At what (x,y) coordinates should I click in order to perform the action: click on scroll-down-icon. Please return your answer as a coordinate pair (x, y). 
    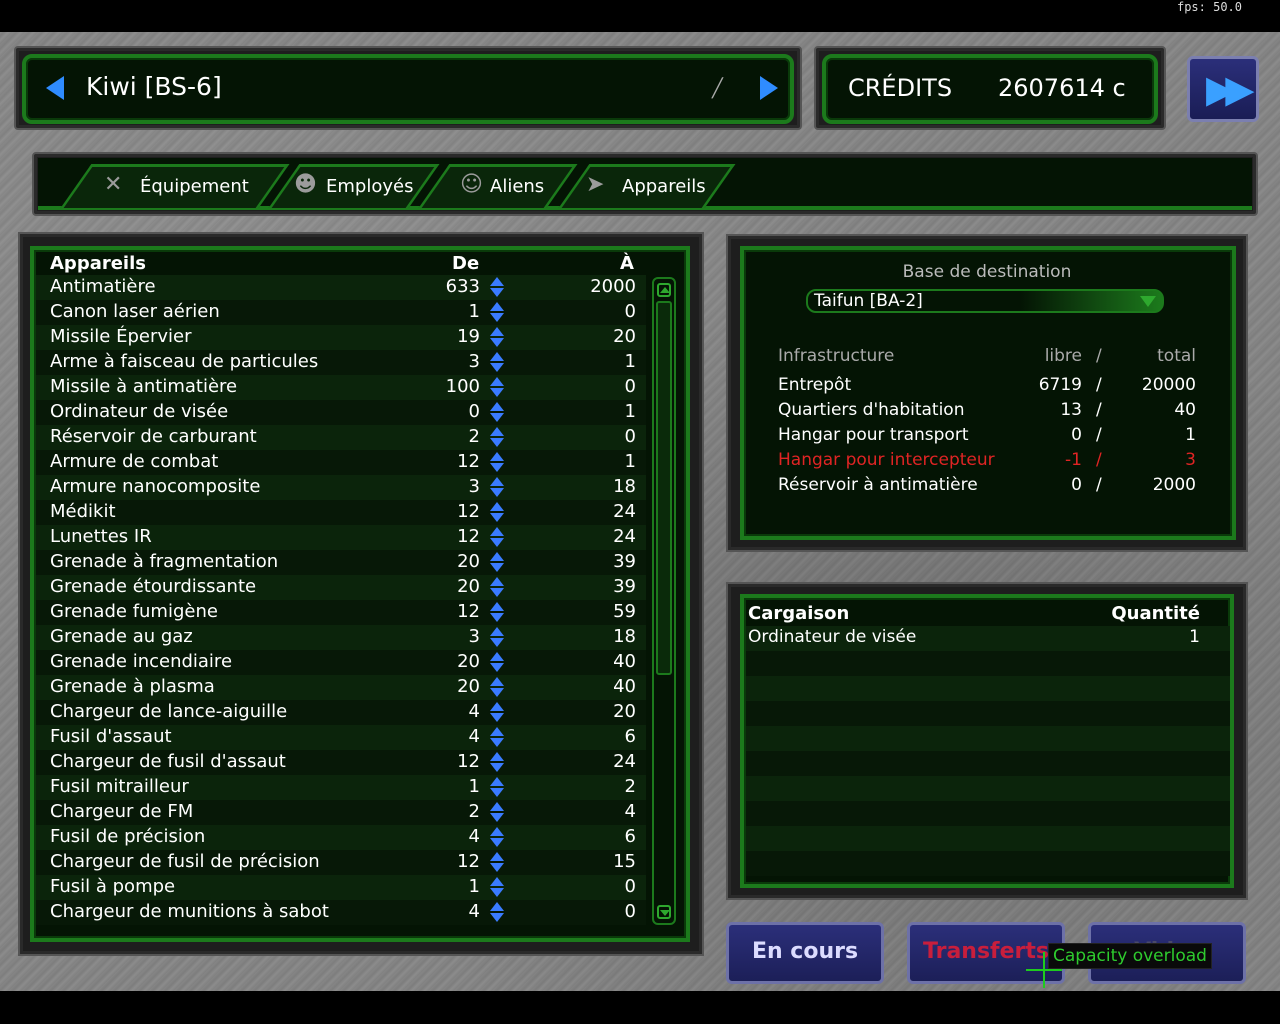
    Looking at the image, I should click on (664, 912).